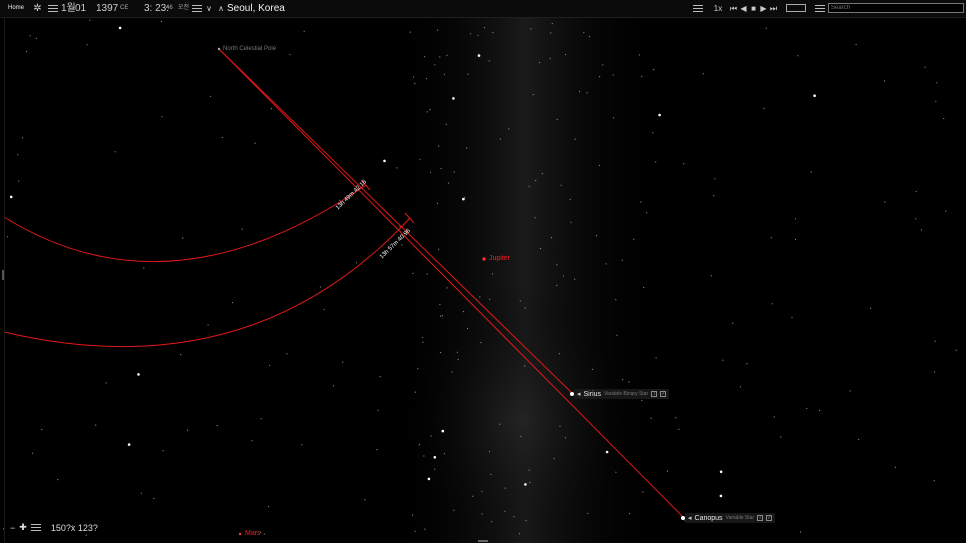  I want to click on skip-forward-icon: ⏭, so click(773, 8).